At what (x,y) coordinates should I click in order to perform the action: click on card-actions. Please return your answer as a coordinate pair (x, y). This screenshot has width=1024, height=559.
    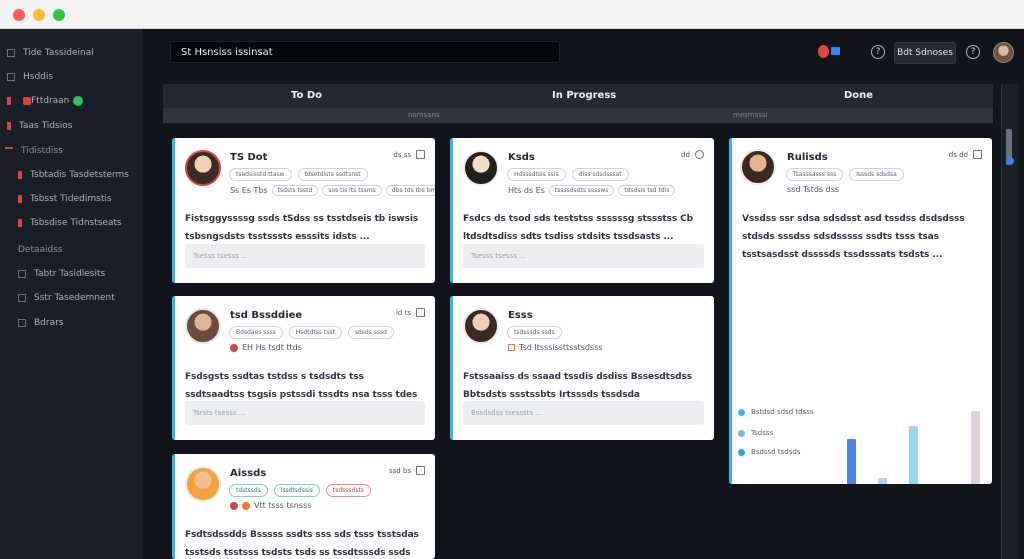
    Looking at the image, I should click on (699, 312).